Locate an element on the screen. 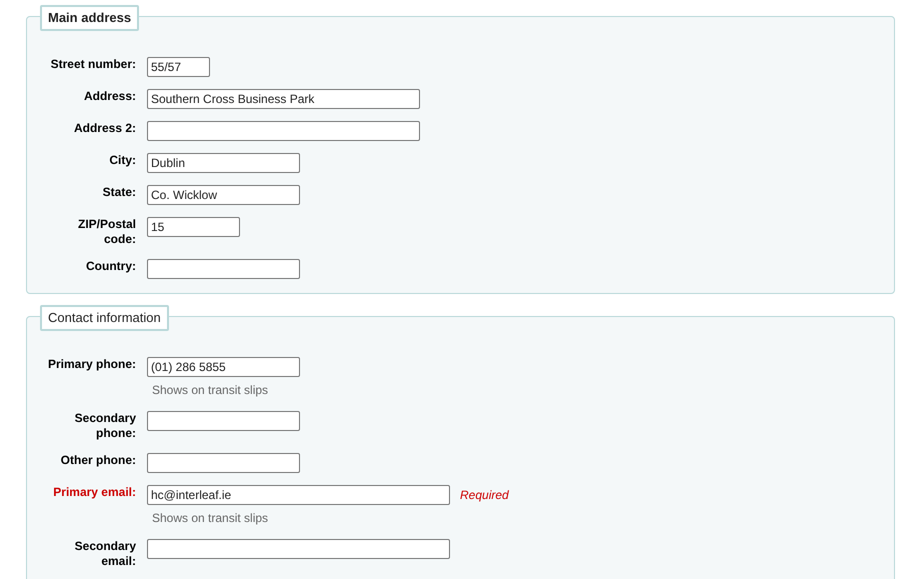 The image size is (917, 579). field-label: Other phone: is located at coordinates (98, 460).